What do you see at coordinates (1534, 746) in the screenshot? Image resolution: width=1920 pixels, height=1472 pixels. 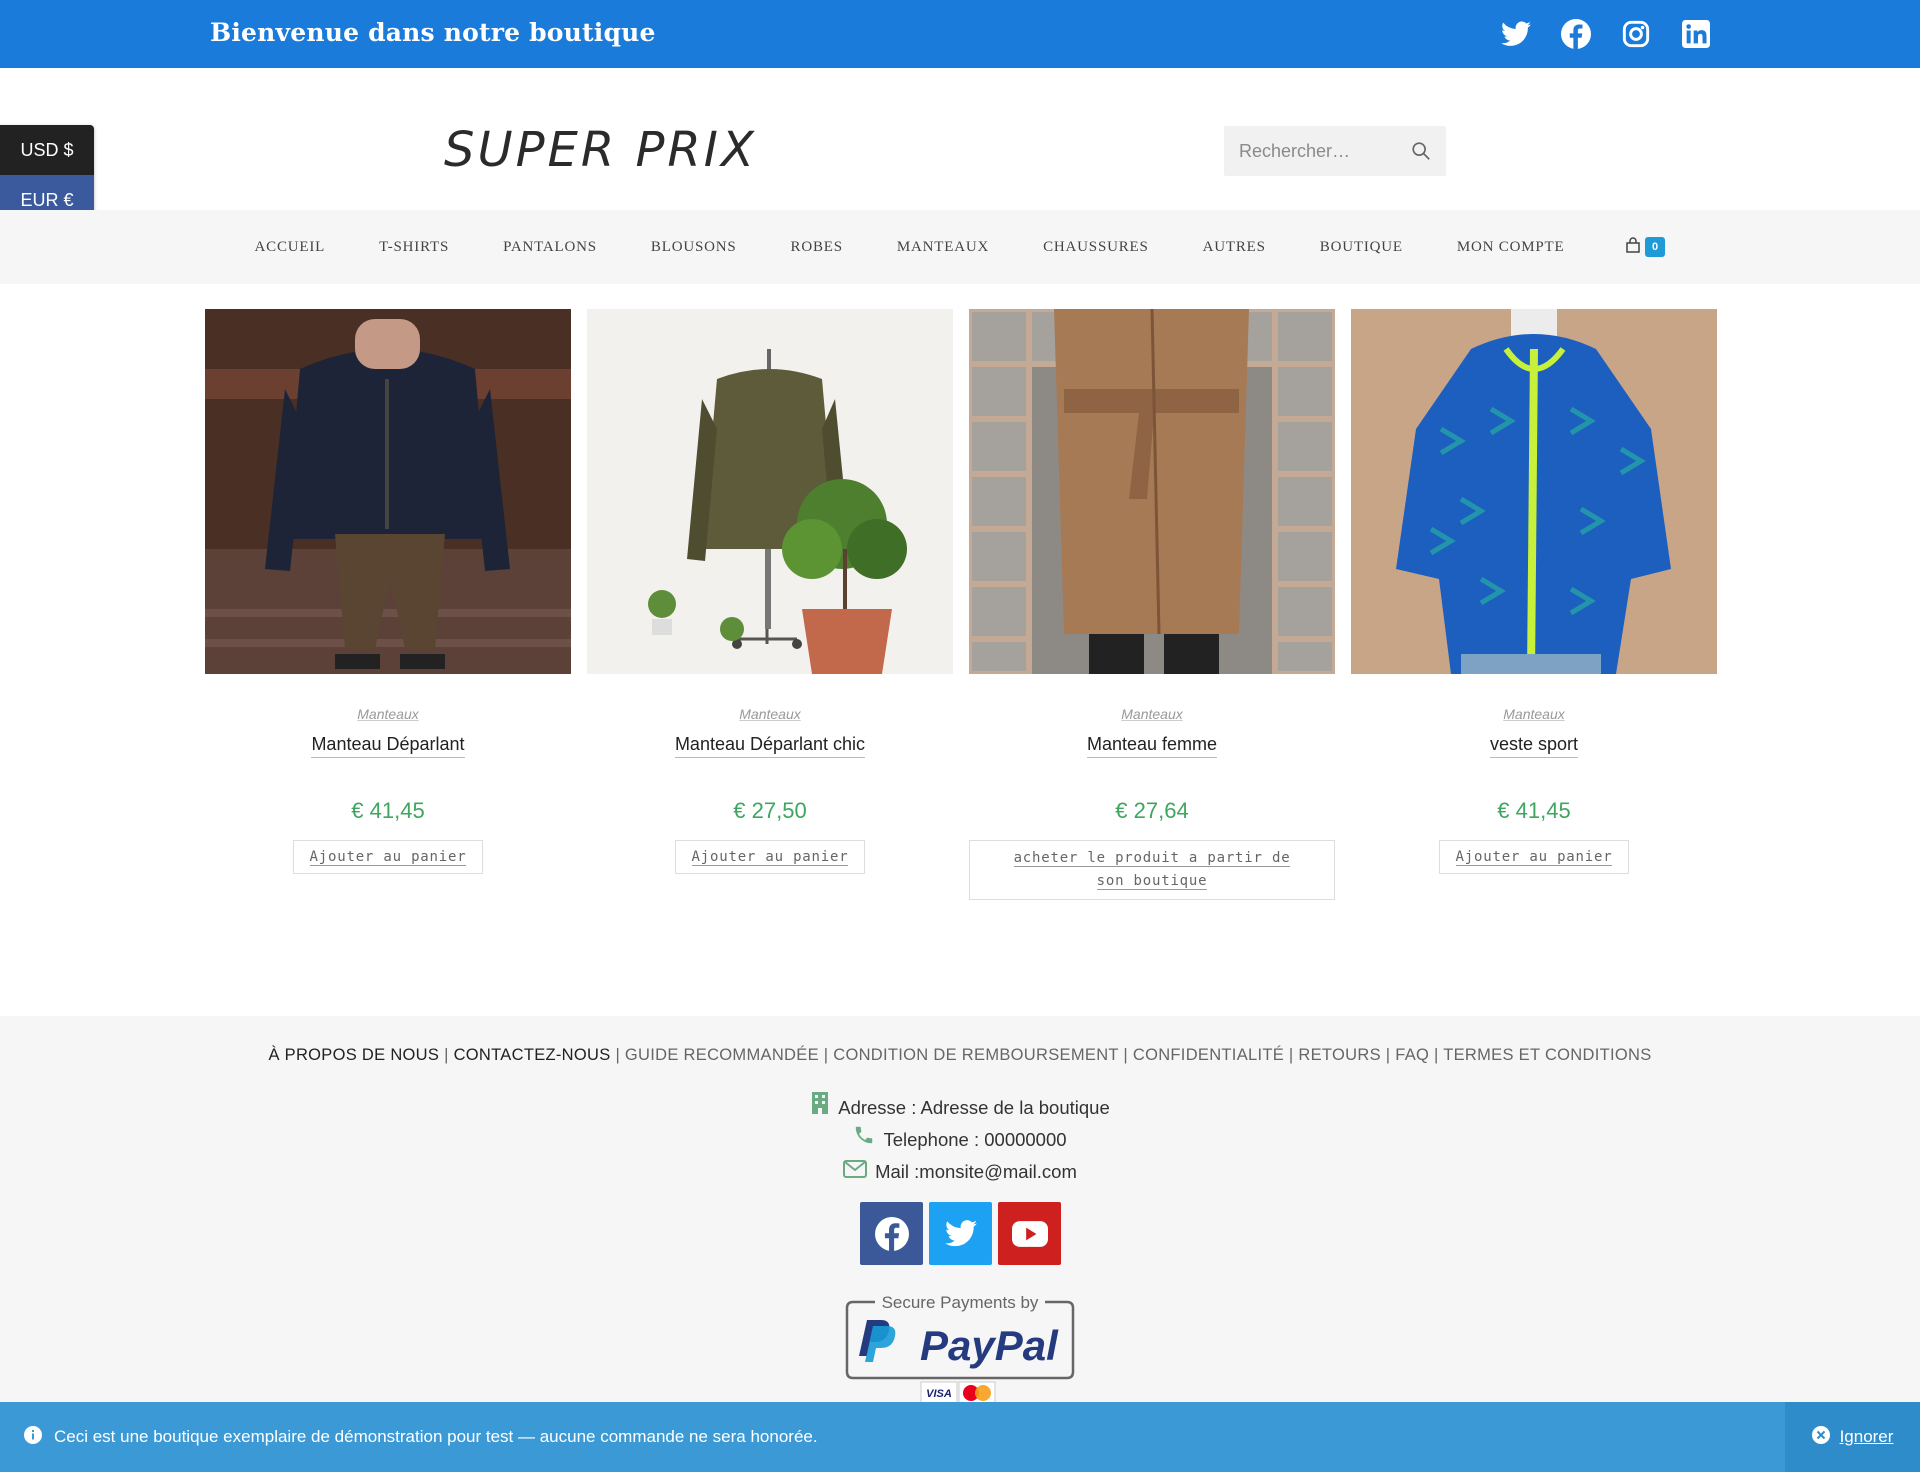 I see `product-title: veste sport` at bounding box center [1534, 746].